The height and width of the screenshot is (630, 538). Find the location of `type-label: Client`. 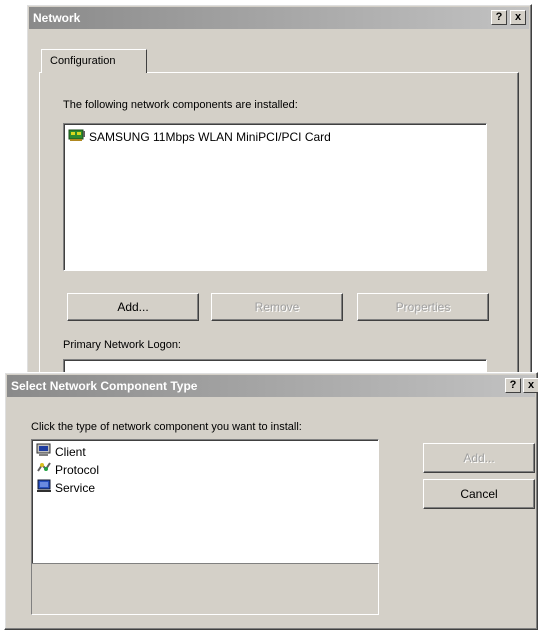

type-label: Client is located at coordinates (70, 452).